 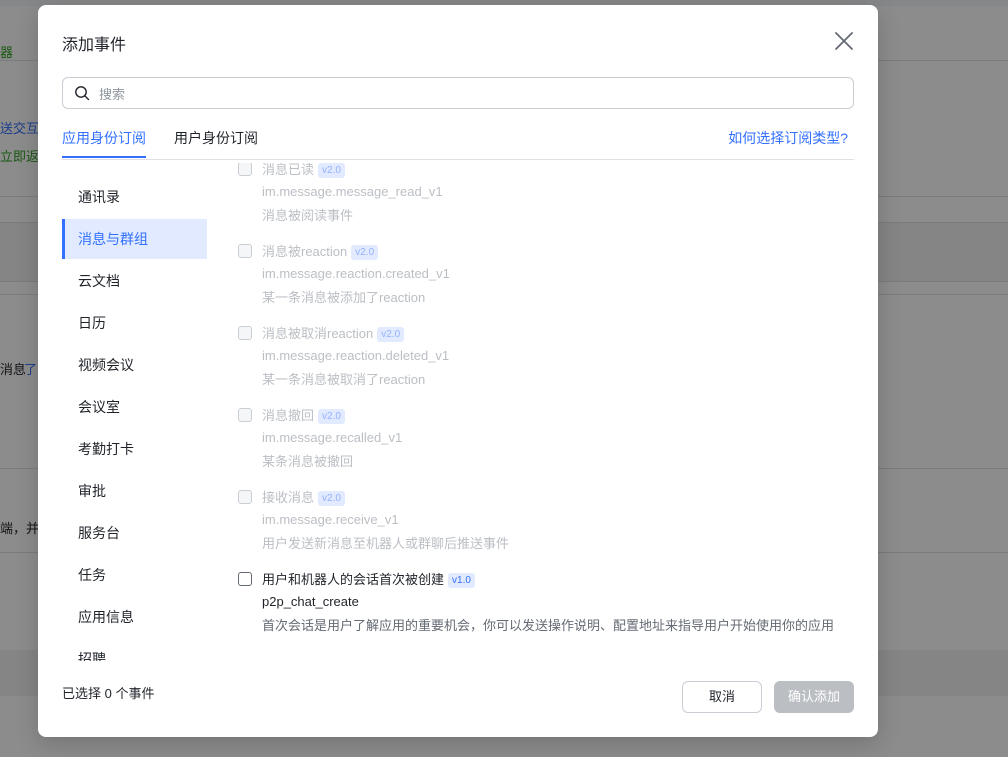 What do you see at coordinates (216, 138) in the screenshot?
I see `tab-user-identity: 用户身份订阅` at bounding box center [216, 138].